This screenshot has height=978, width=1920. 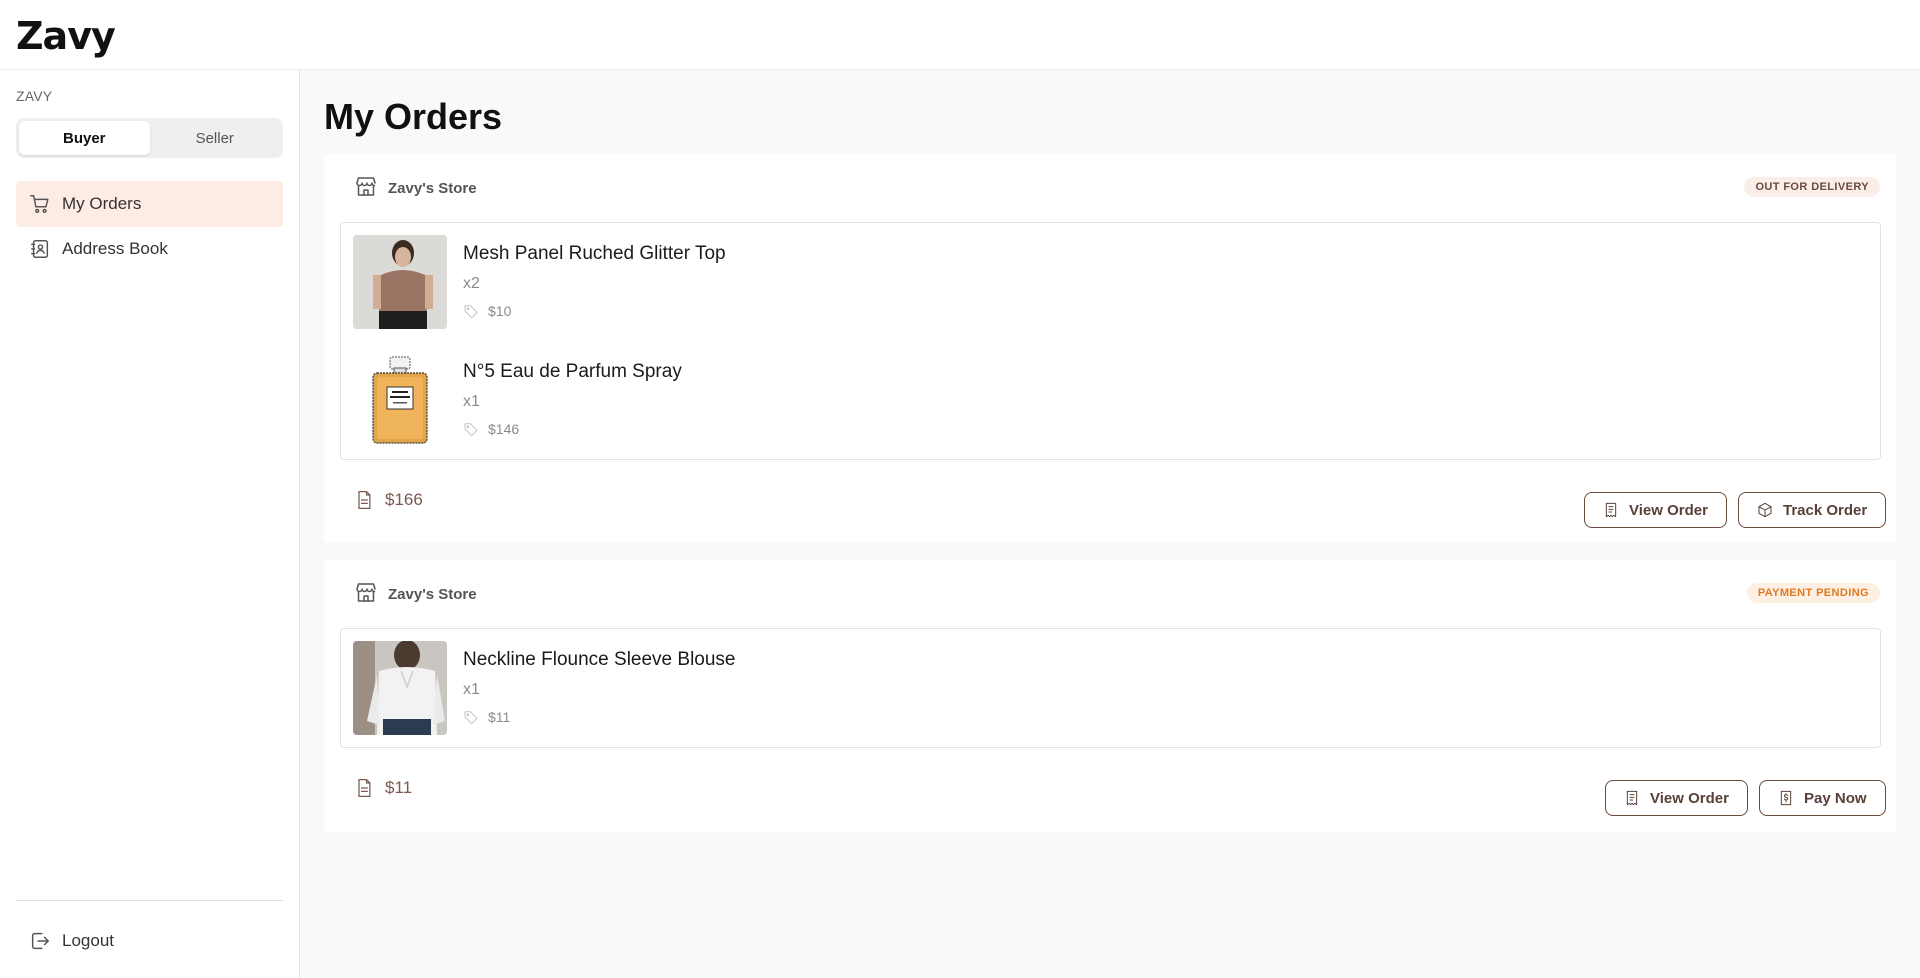 What do you see at coordinates (499, 717) in the screenshot?
I see `item-price-value: $11` at bounding box center [499, 717].